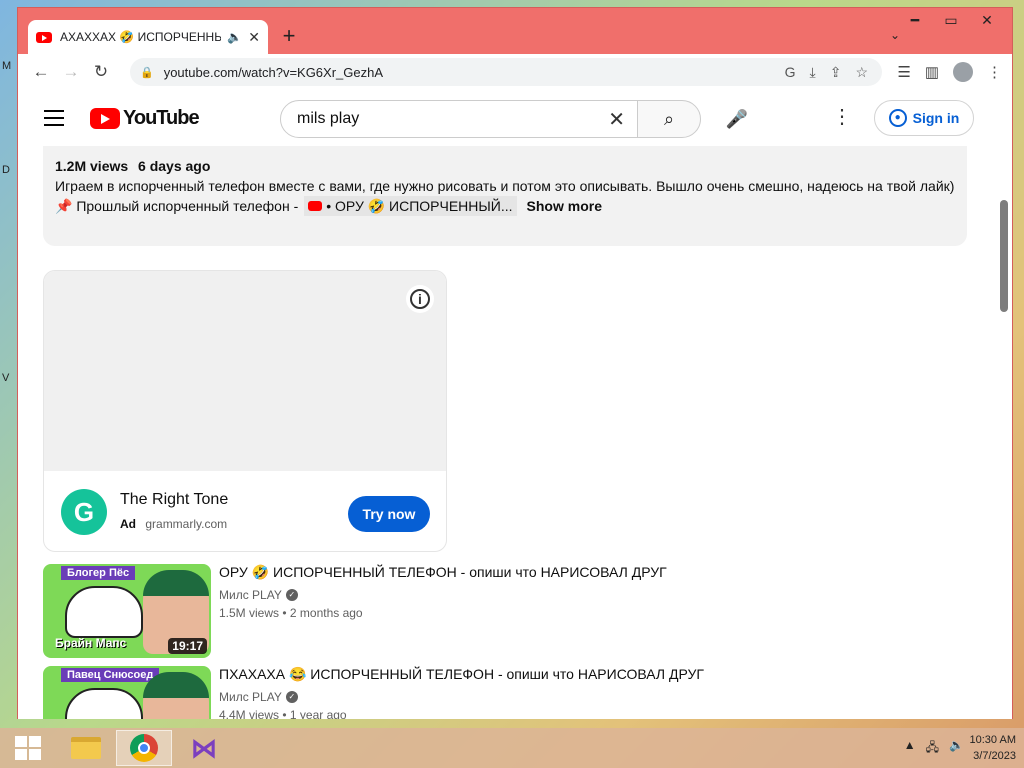  I want to click on show-more-button: Show more, so click(564, 206).